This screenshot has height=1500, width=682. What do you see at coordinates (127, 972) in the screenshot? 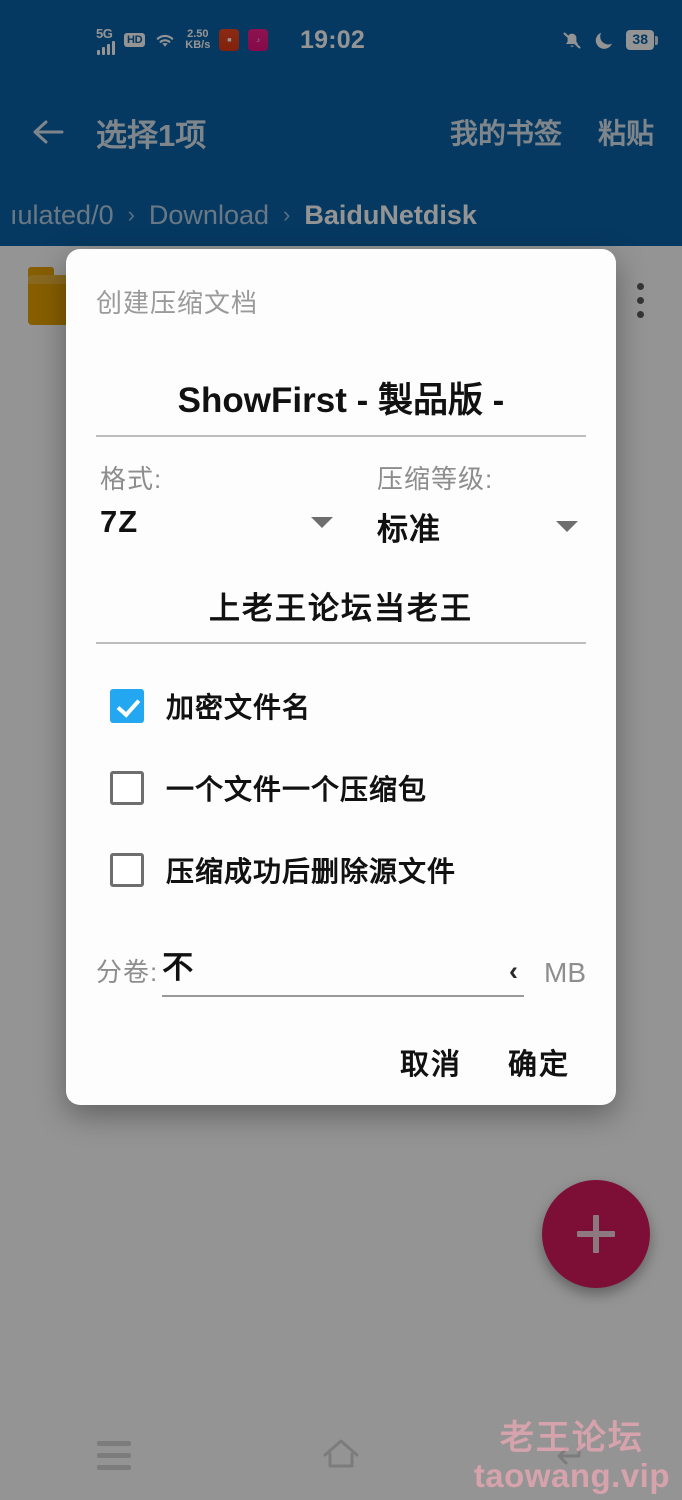
I see `split-volume-label: 分卷:` at bounding box center [127, 972].